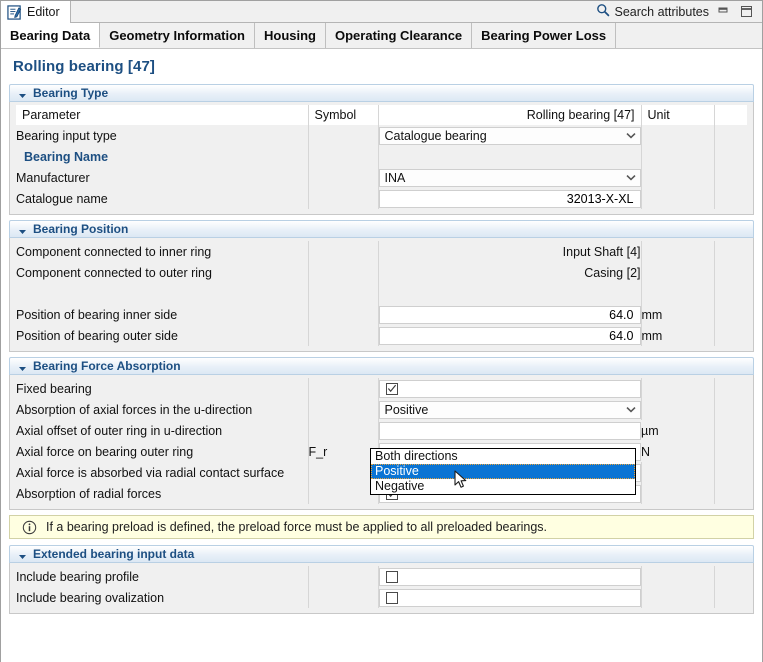 This screenshot has height=662, width=763. What do you see at coordinates (162, 177) in the screenshot?
I see `row-label-manufacturer: Manufacturer` at bounding box center [162, 177].